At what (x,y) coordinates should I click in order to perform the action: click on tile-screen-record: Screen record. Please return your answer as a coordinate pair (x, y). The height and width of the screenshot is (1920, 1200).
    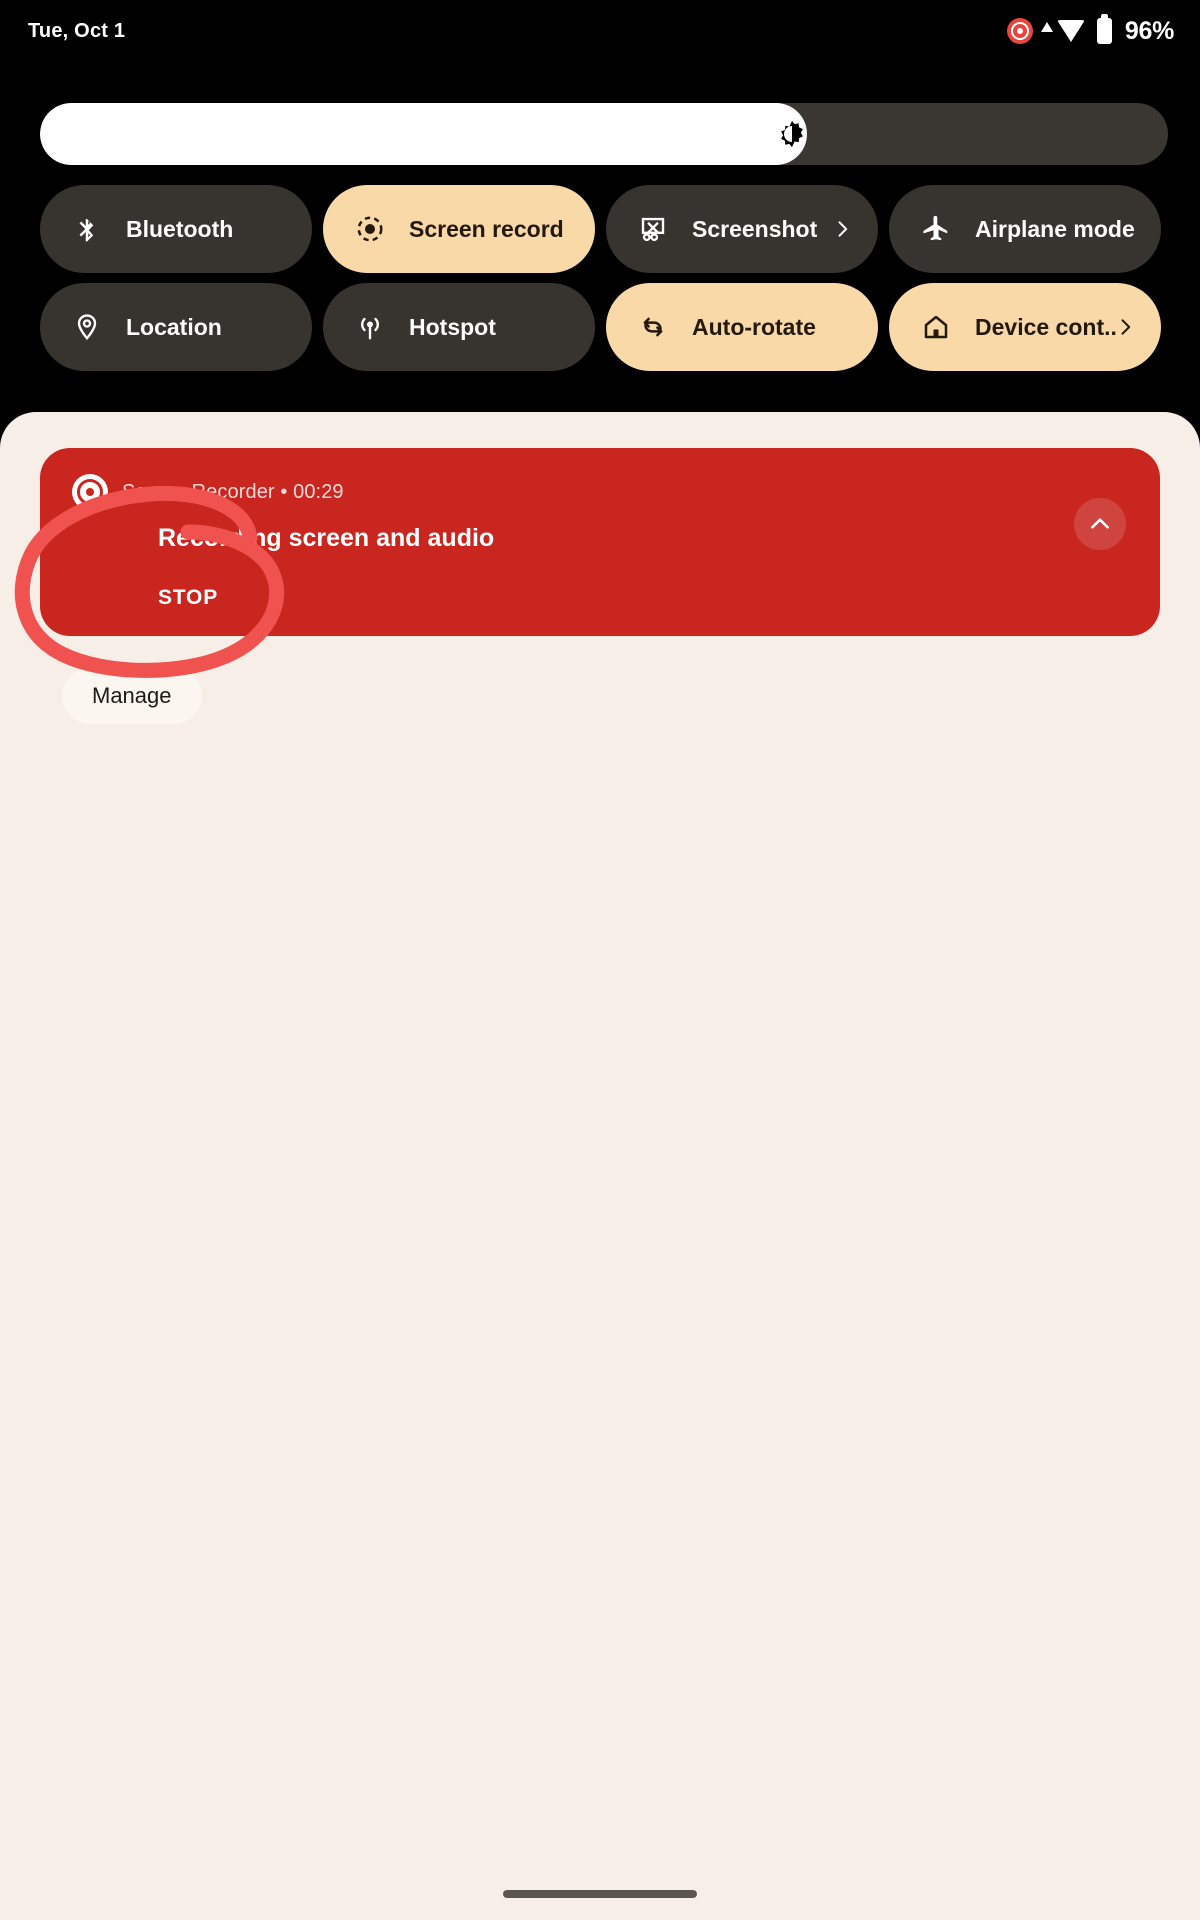
    Looking at the image, I should click on (459, 229).